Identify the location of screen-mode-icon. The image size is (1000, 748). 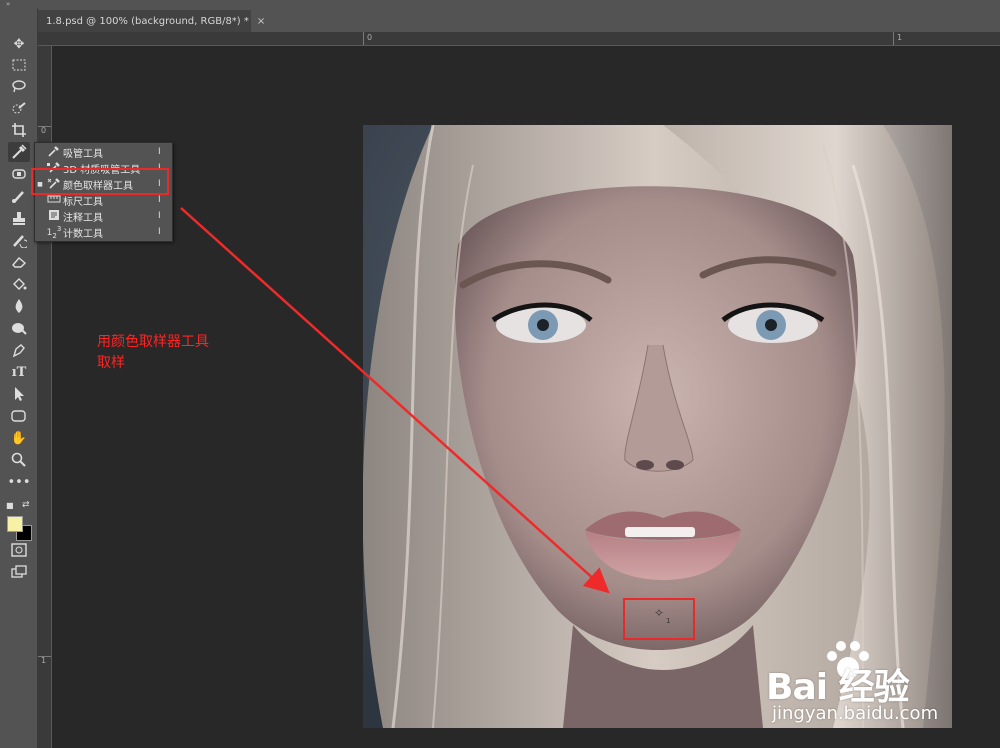
(19, 572).